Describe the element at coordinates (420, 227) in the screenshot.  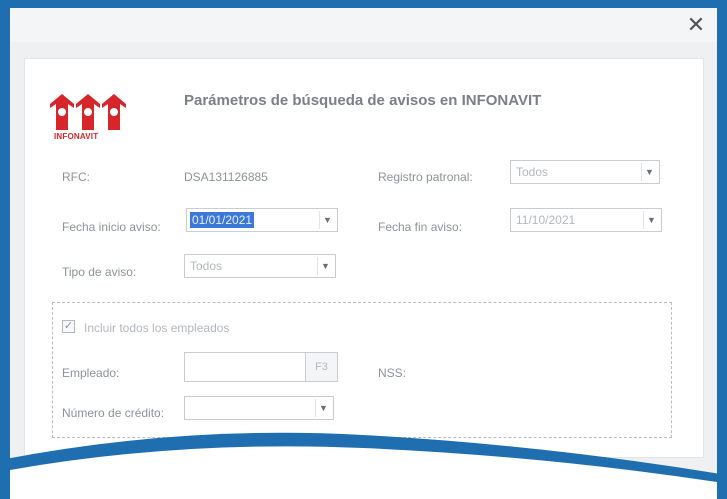
I see `fecha-fin-label: Fecha fin aviso:` at that location.